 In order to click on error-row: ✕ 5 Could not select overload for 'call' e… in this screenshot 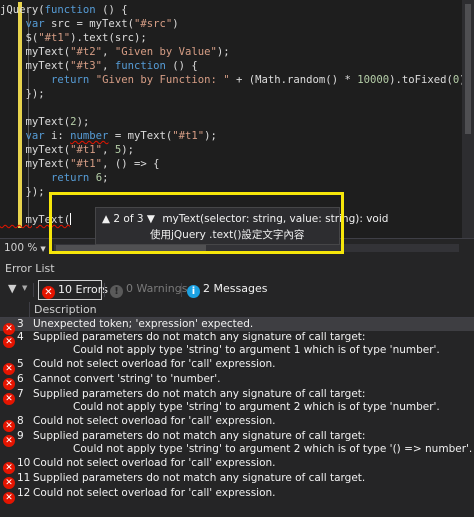, I will do `click(237, 366)`.